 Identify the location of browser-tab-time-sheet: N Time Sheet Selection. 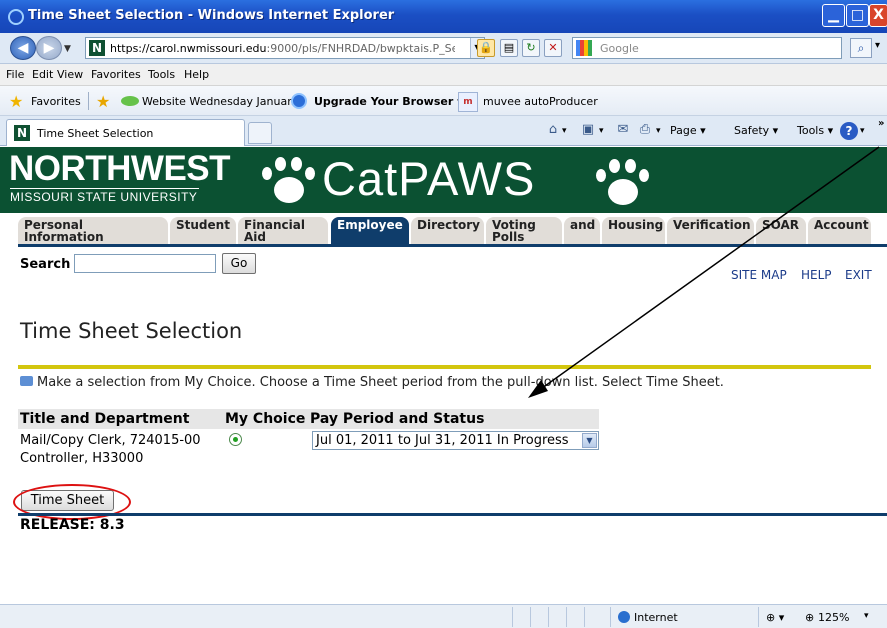
(125, 132).